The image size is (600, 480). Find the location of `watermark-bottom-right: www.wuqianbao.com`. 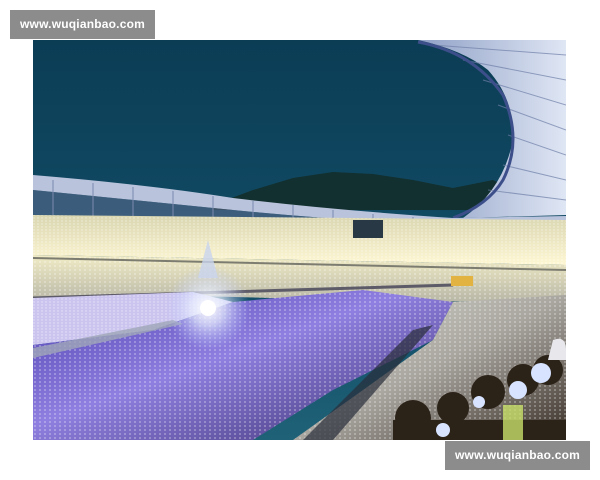

watermark-bottom-right: www.wuqianbao.com is located at coordinates (517, 455).